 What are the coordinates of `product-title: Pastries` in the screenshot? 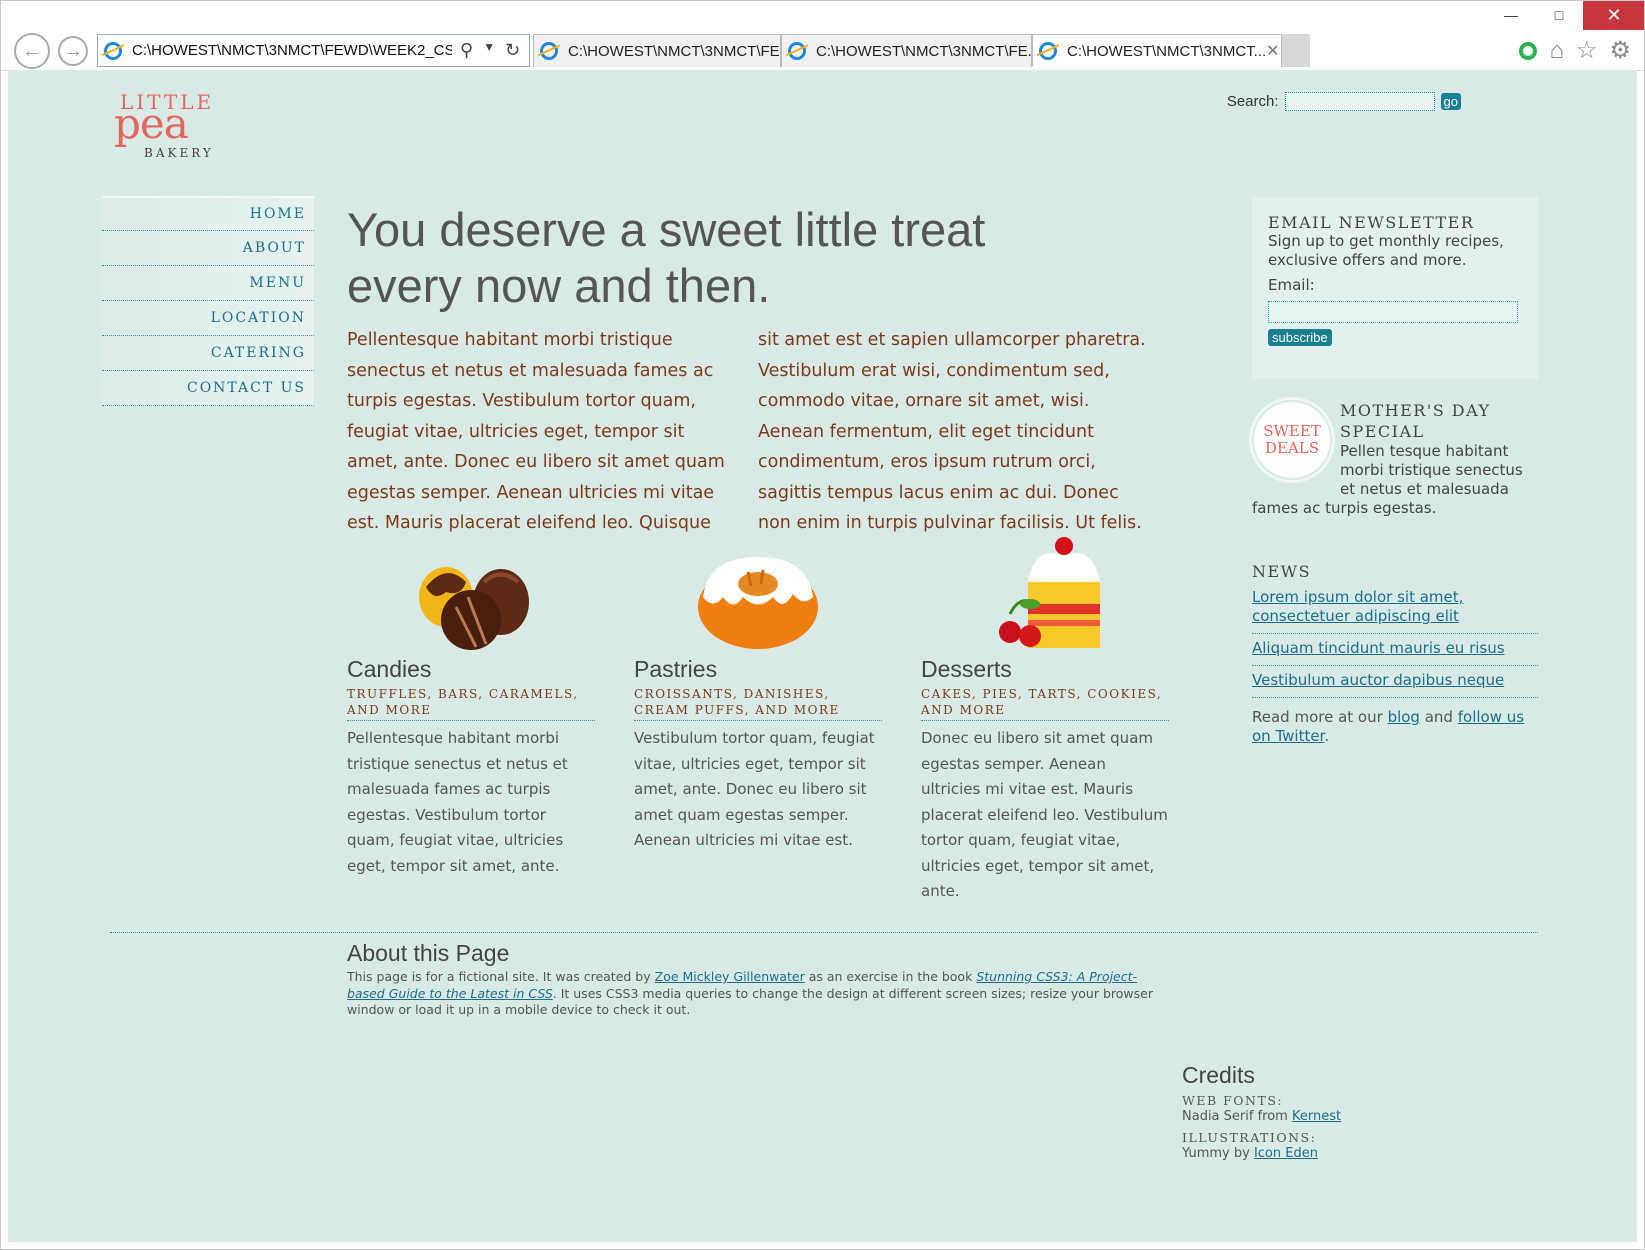 It's located at (676, 669).